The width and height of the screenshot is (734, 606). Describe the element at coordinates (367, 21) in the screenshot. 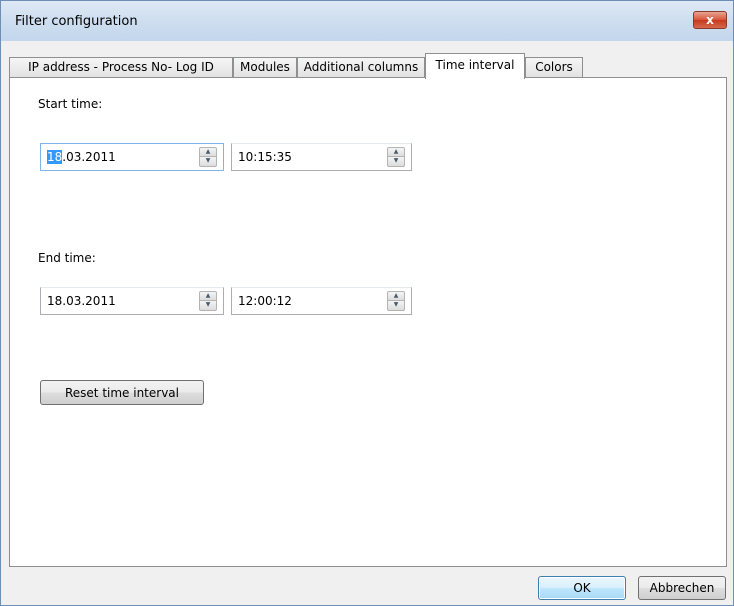

I see `title-bar: Filter configuration x` at that location.